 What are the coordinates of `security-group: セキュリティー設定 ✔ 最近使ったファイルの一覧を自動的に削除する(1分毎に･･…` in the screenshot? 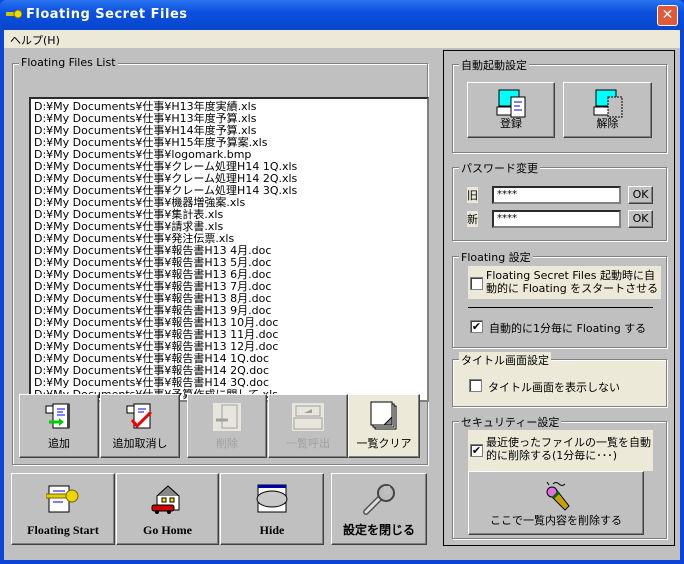 It's located at (559, 476).